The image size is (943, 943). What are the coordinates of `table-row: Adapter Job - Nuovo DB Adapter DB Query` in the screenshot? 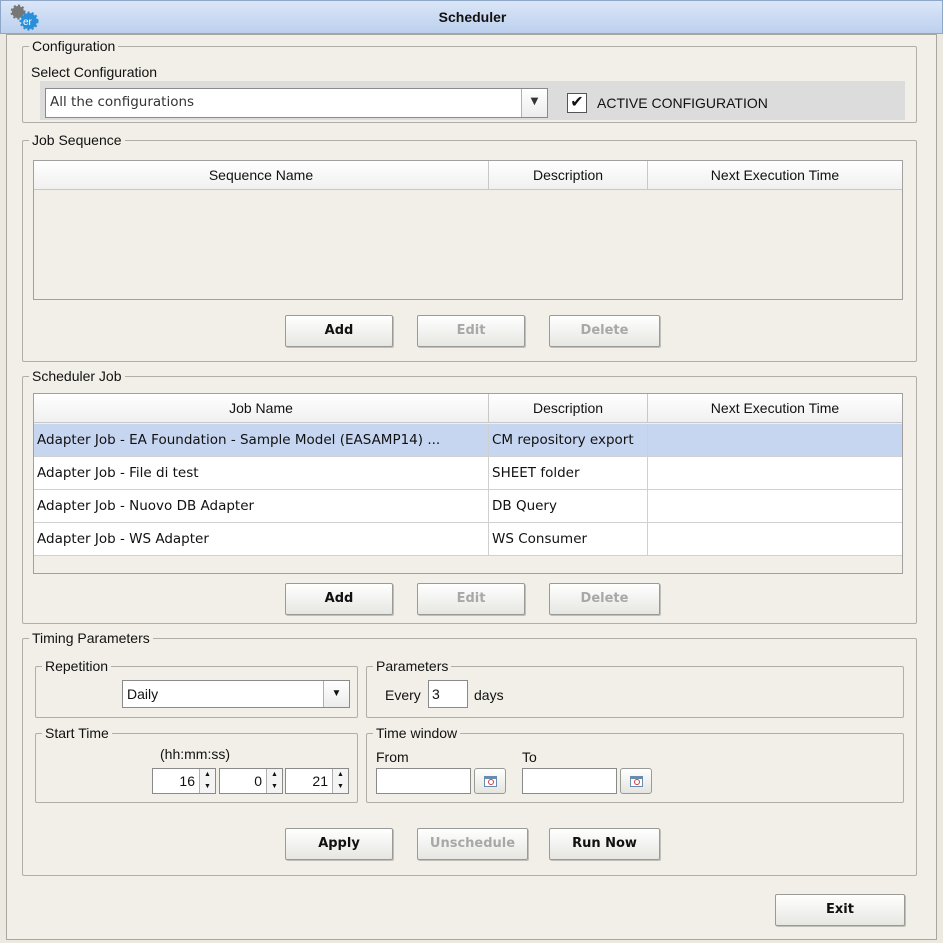 It's located at (468, 506).